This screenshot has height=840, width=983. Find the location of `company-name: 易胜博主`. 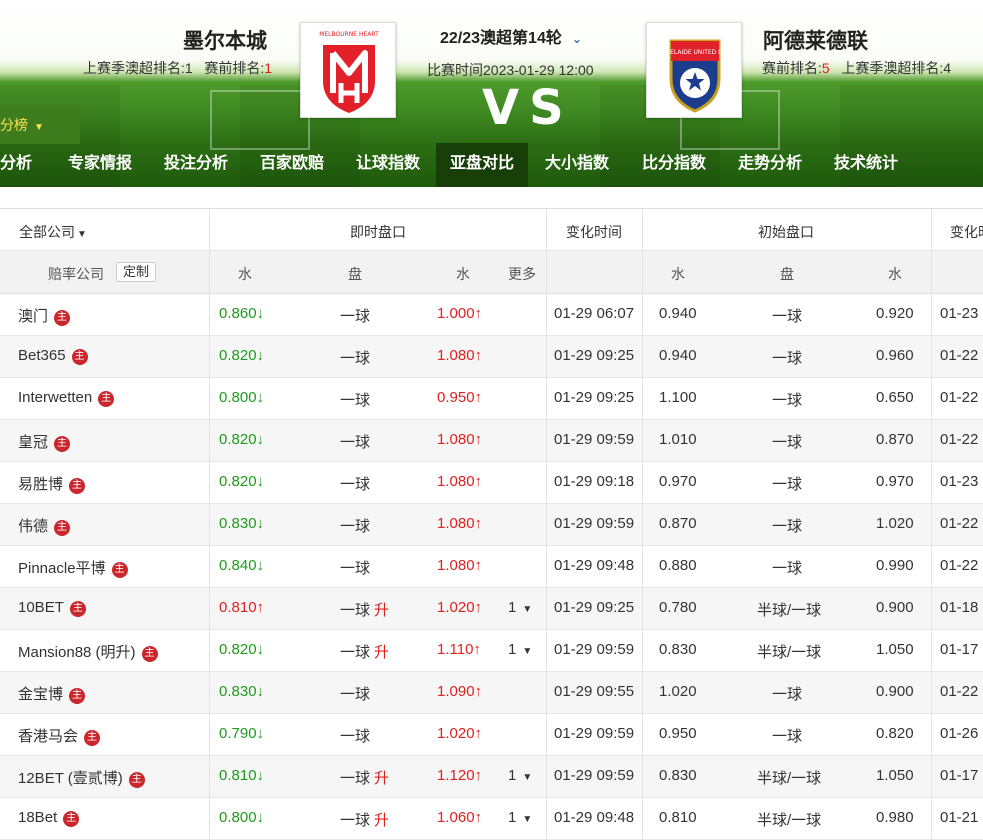

company-name: 易胜博主 is located at coordinates (52, 483).